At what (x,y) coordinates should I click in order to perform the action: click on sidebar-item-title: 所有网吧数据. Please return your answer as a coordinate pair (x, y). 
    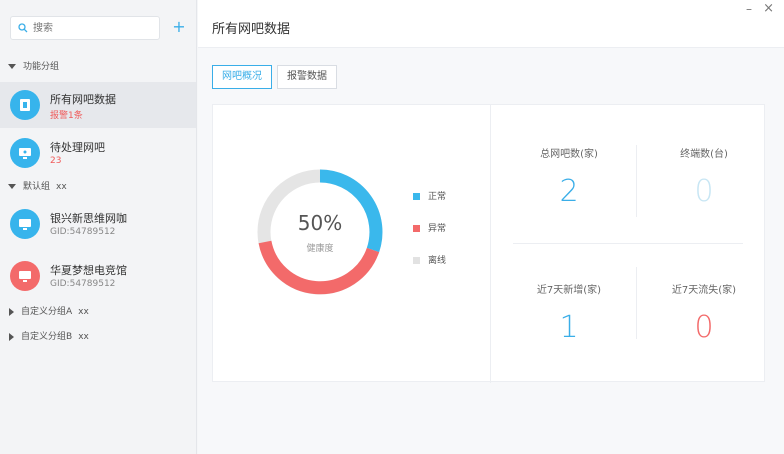
    Looking at the image, I should click on (83, 99).